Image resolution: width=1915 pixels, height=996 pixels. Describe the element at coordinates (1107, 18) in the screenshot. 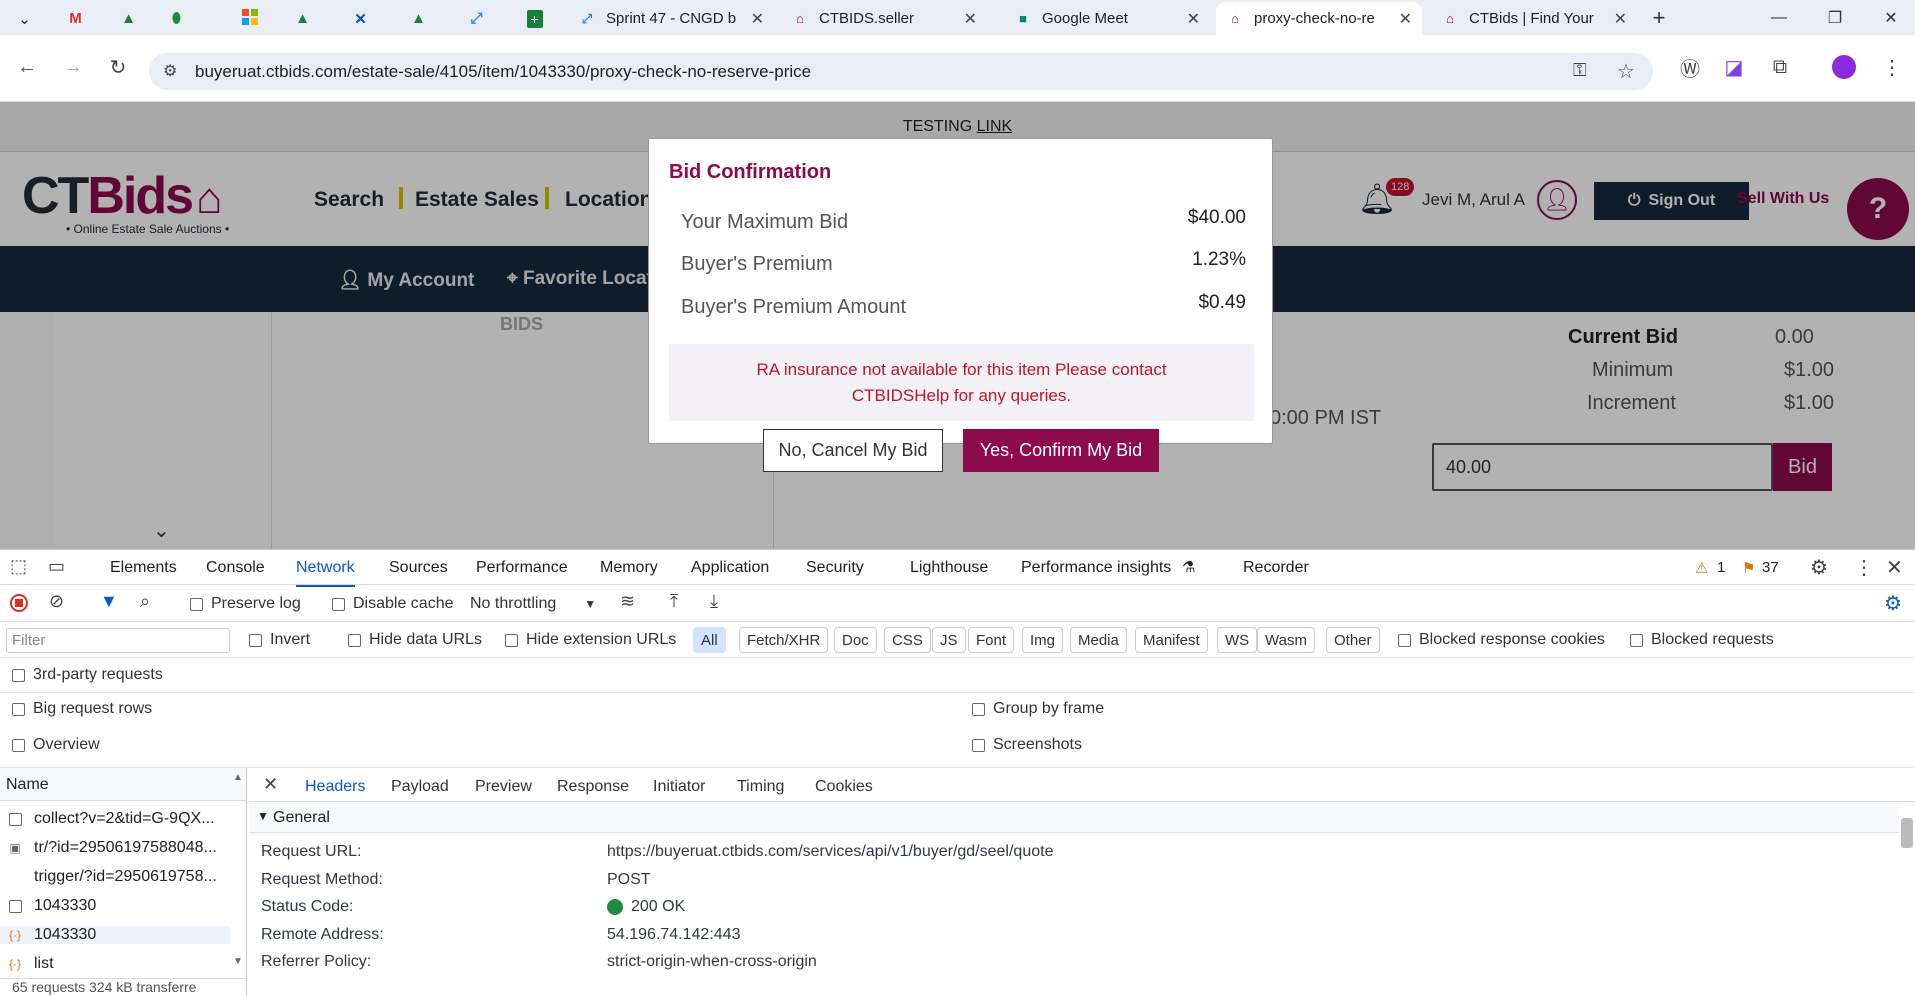

I see `tab-google-meet: ■ Google Meet ✕` at that location.